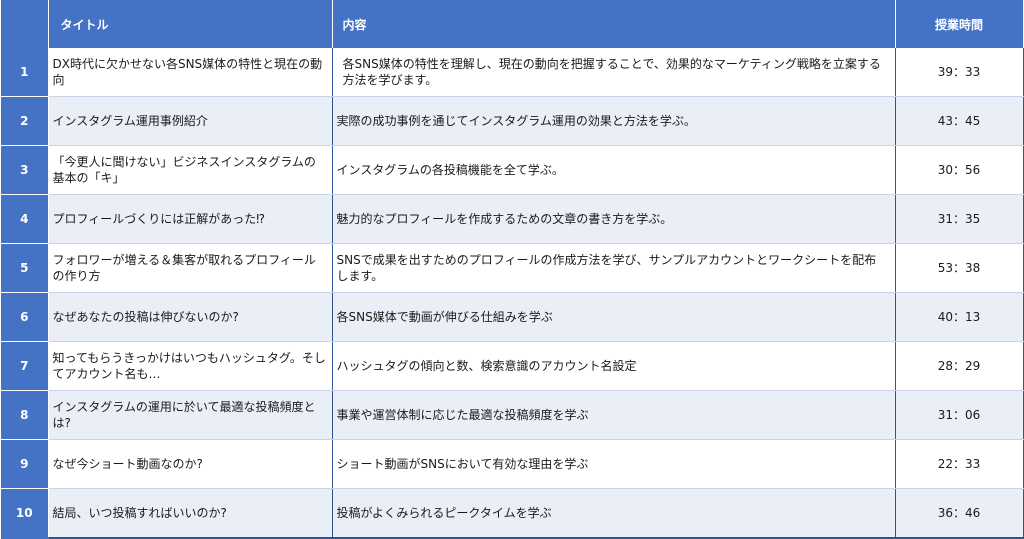 This screenshot has height=539, width=1024. What do you see at coordinates (25, 415) in the screenshot?
I see `row-number: 8` at bounding box center [25, 415].